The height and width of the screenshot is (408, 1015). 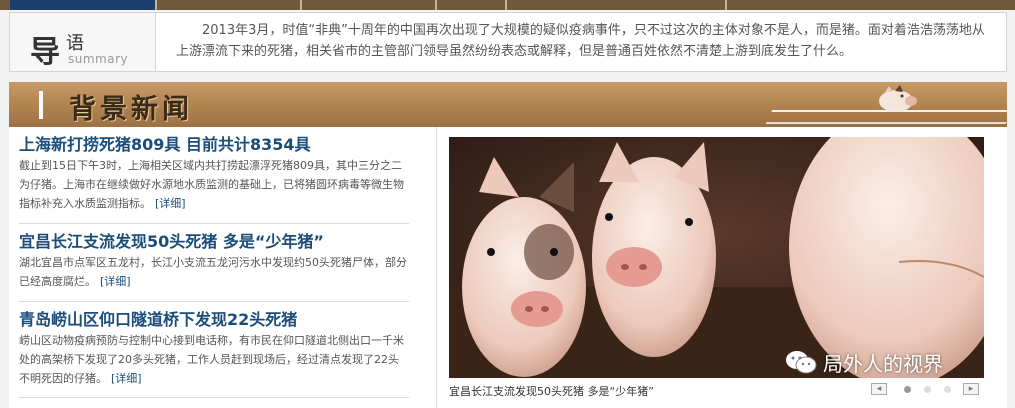 I want to click on top-nav-strip, so click(x=507, y=5).